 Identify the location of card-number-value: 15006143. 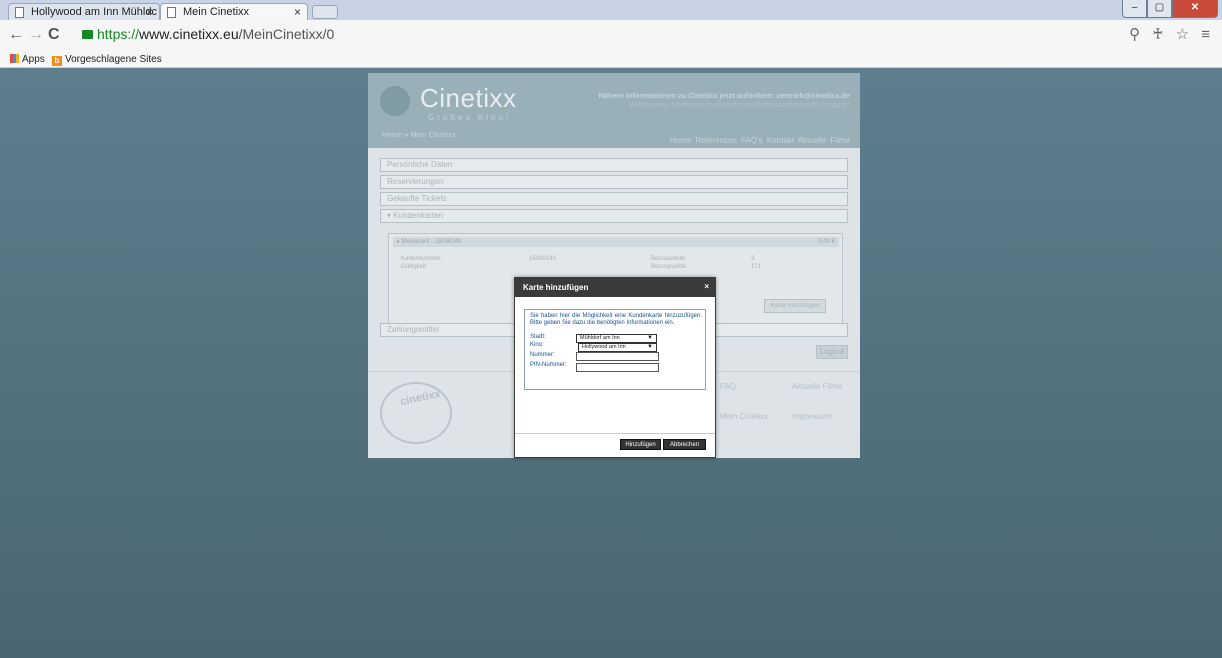
(542, 259).